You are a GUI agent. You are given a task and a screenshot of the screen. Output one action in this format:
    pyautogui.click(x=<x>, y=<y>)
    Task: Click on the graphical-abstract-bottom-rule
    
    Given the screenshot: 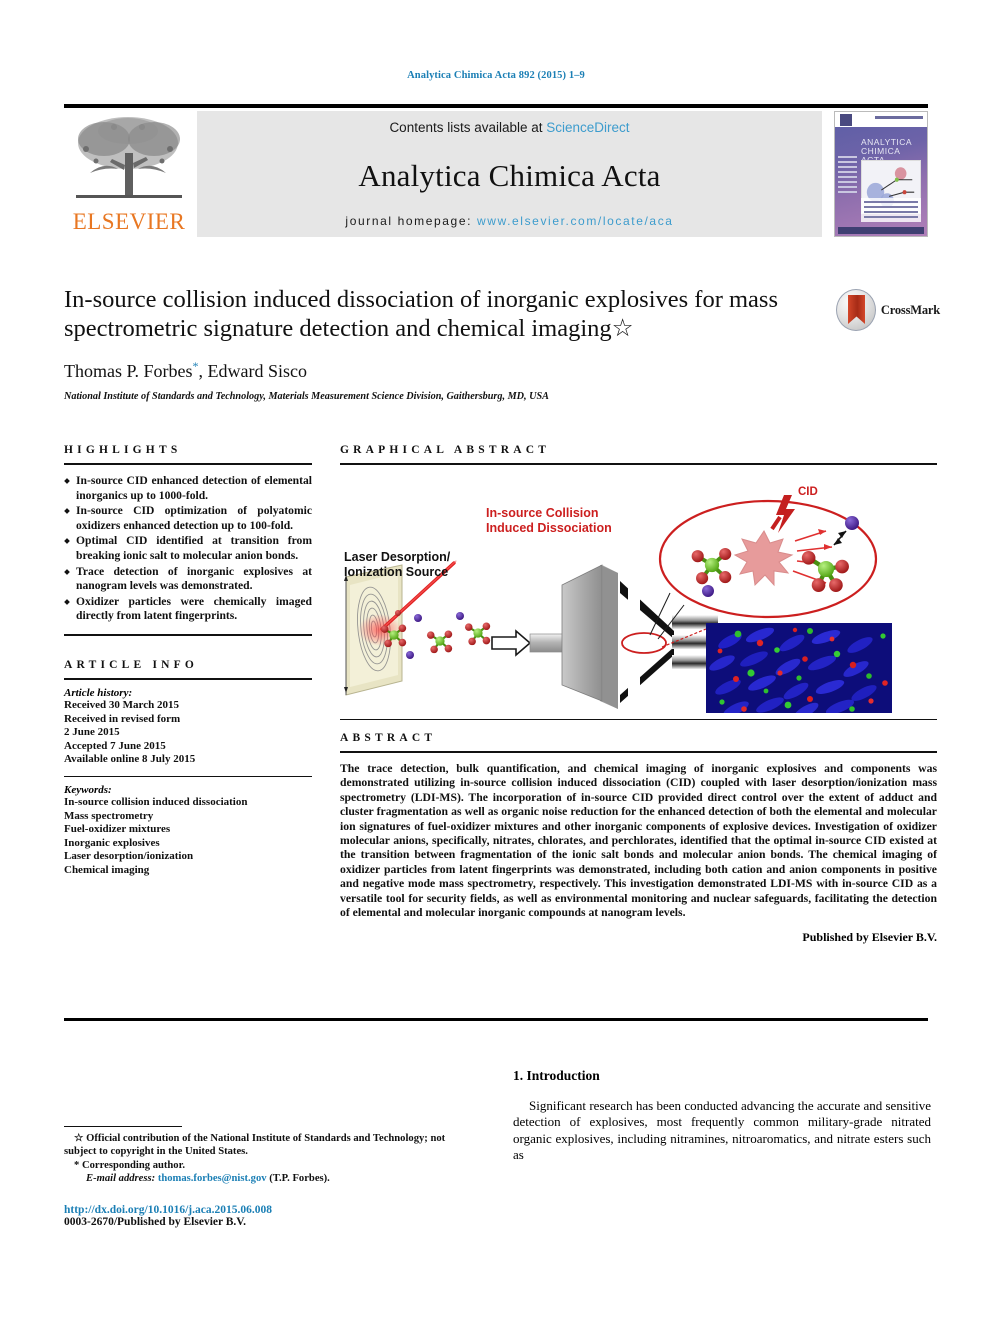 What is the action you would take?
    pyautogui.click(x=638, y=719)
    